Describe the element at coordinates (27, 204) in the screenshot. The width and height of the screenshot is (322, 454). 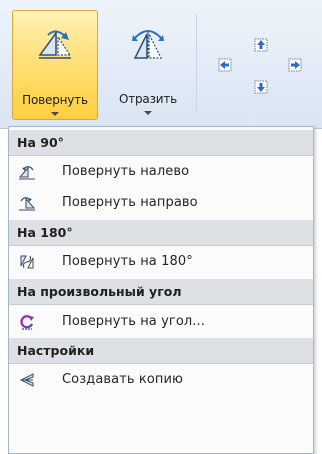
I see `rotate-right-icon` at that location.